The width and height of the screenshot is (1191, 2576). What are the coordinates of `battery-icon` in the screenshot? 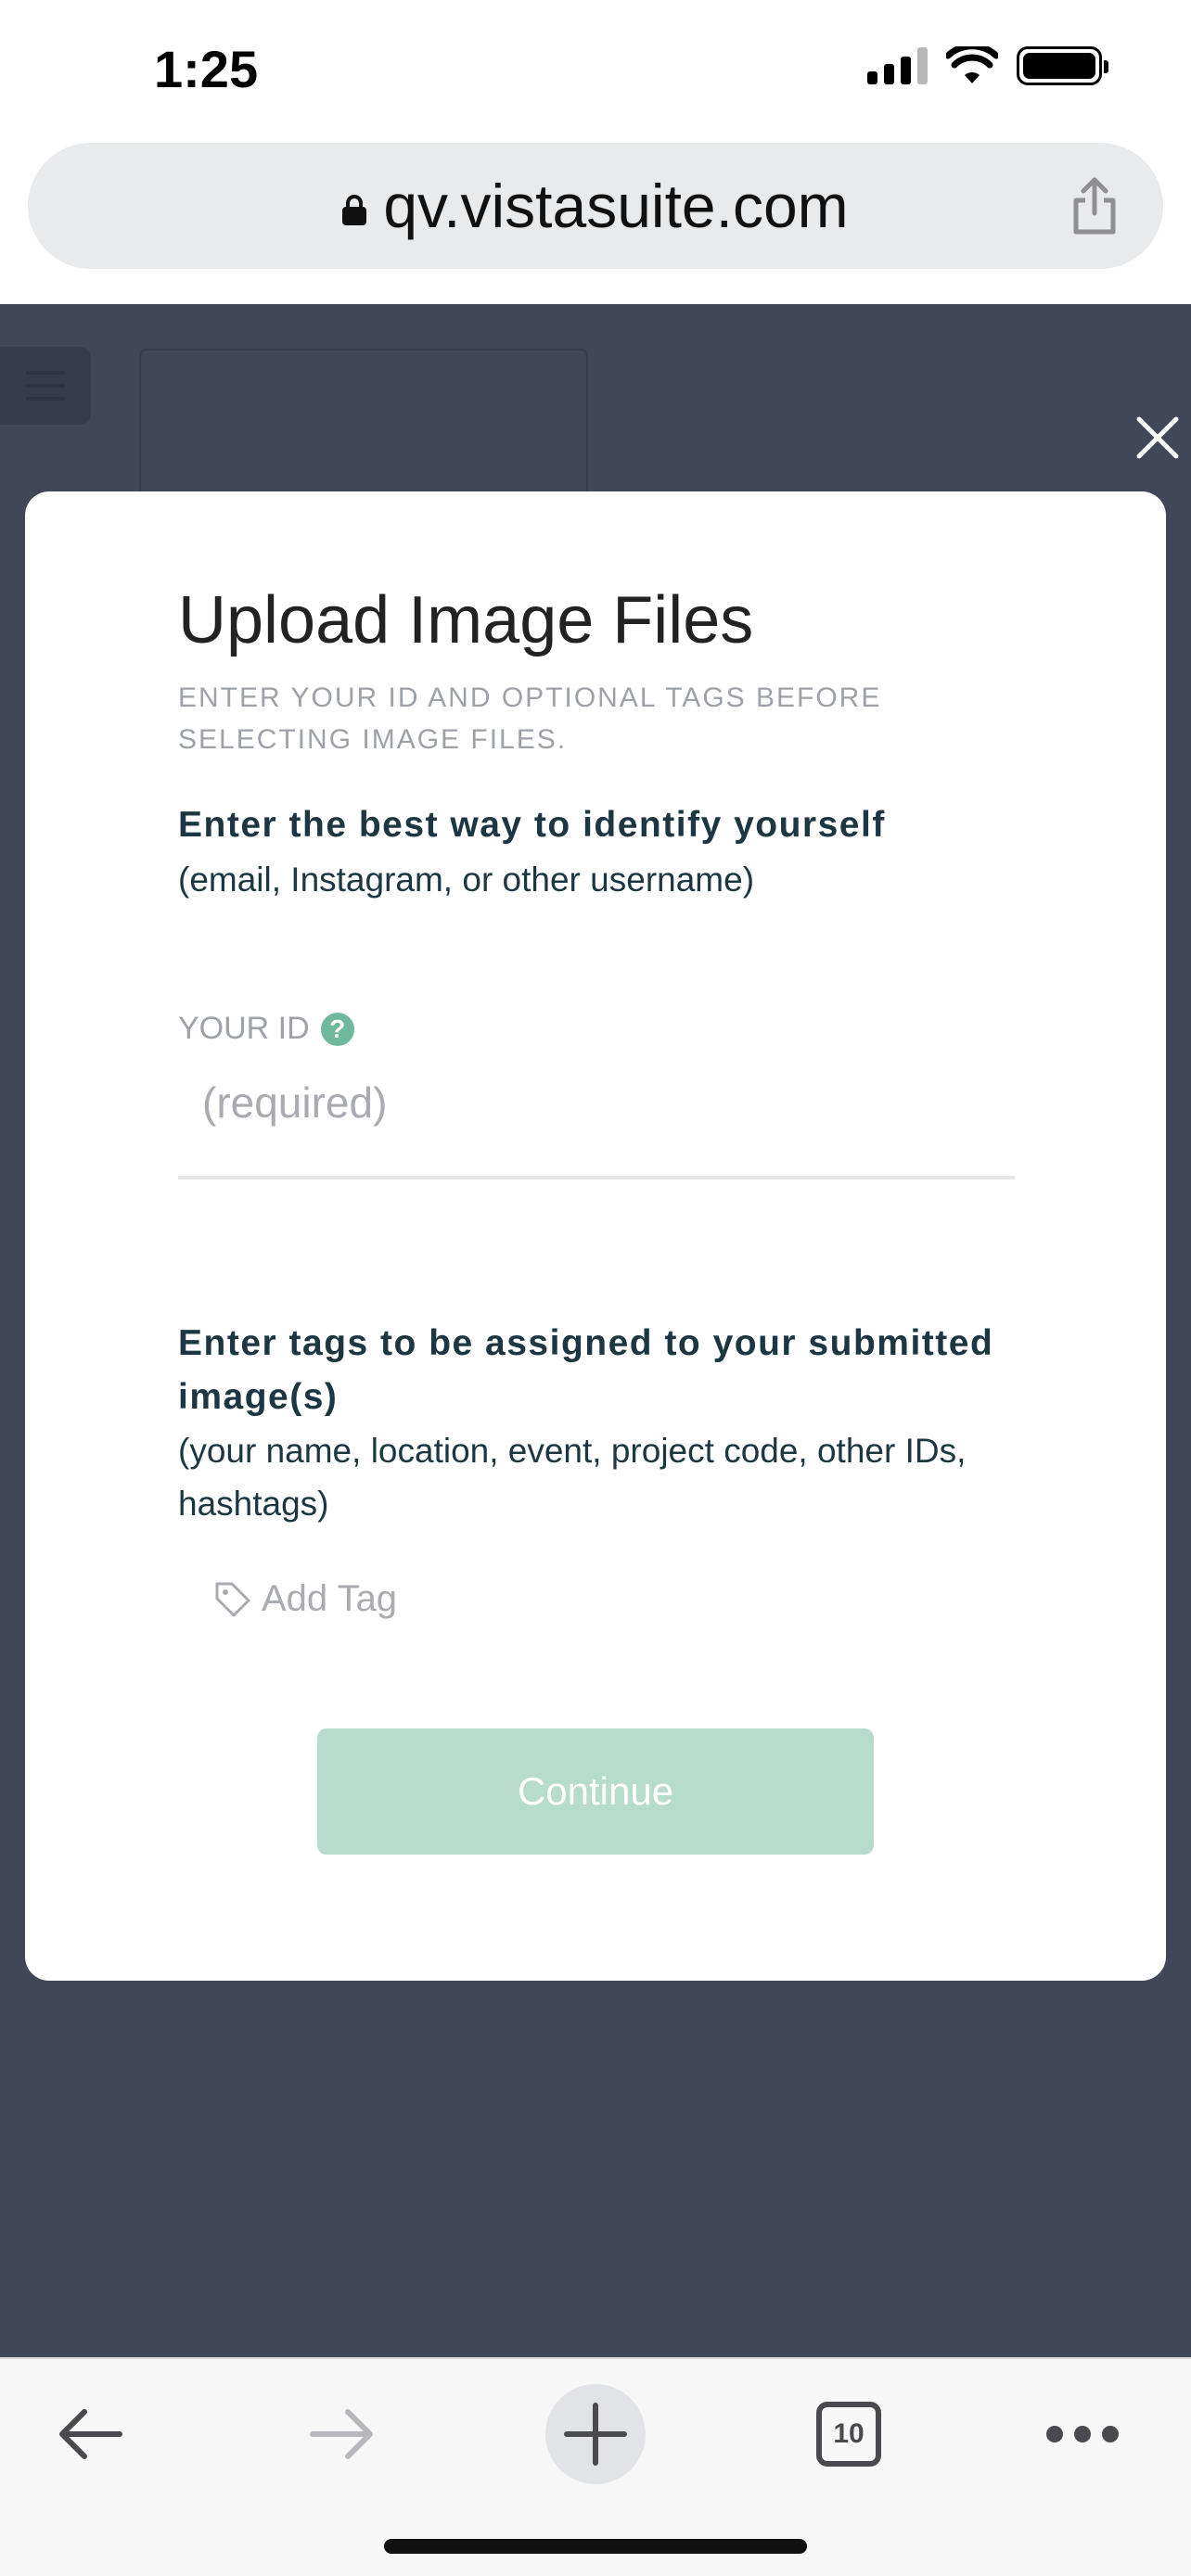 It's located at (1062, 66).